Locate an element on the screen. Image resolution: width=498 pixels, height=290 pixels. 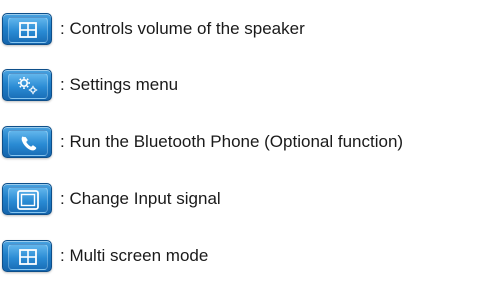
legend-row-volume: : Controls volume of the speaker is located at coordinates (249, 29).